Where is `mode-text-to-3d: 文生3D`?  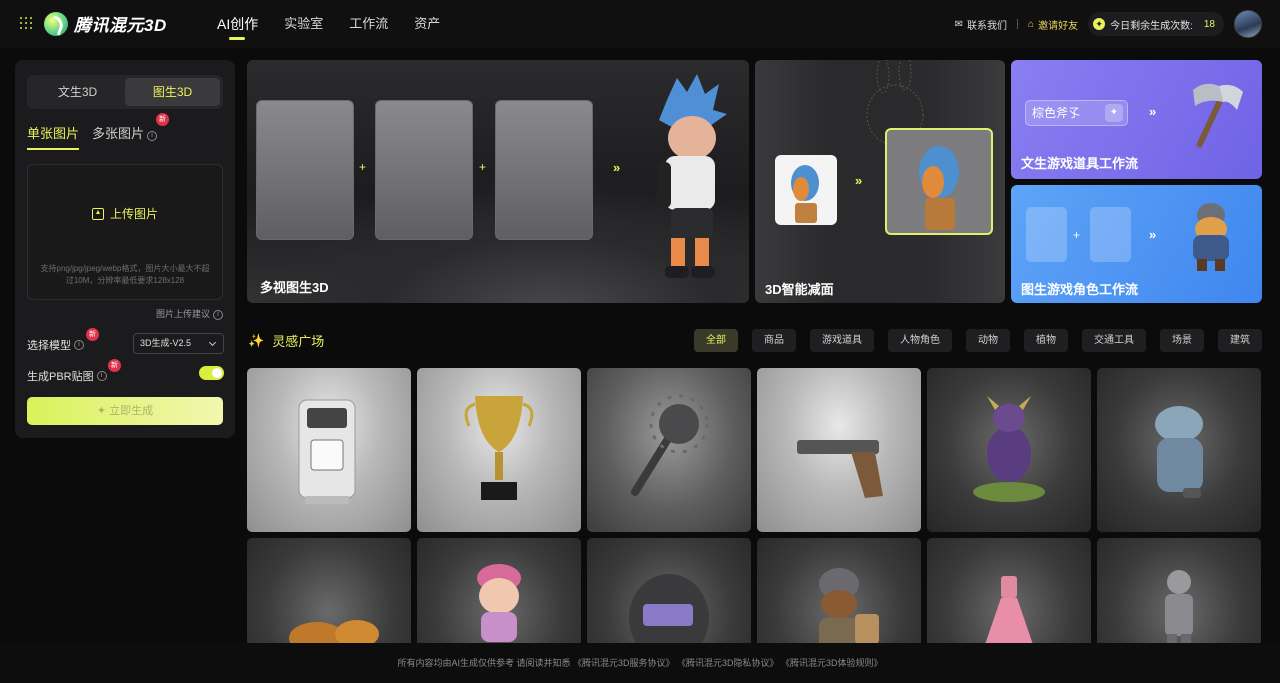 mode-text-to-3d: 文生3D is located at coordinates (77, 92).